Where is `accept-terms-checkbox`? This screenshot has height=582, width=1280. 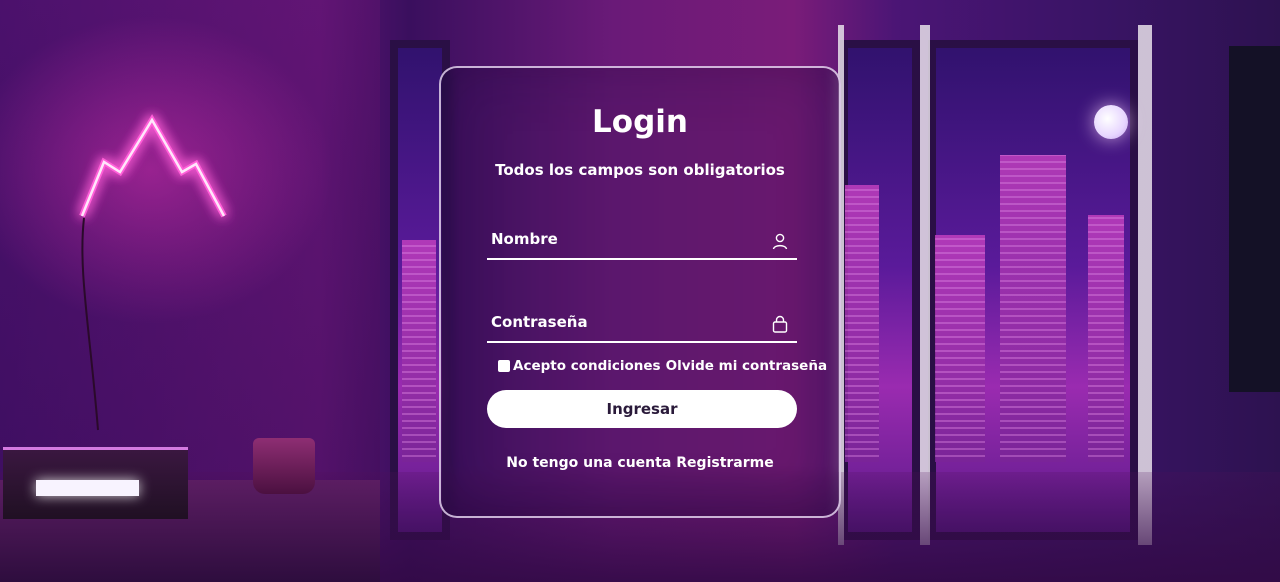
accept-terms-checkbox is located at coordinates (504, 366).